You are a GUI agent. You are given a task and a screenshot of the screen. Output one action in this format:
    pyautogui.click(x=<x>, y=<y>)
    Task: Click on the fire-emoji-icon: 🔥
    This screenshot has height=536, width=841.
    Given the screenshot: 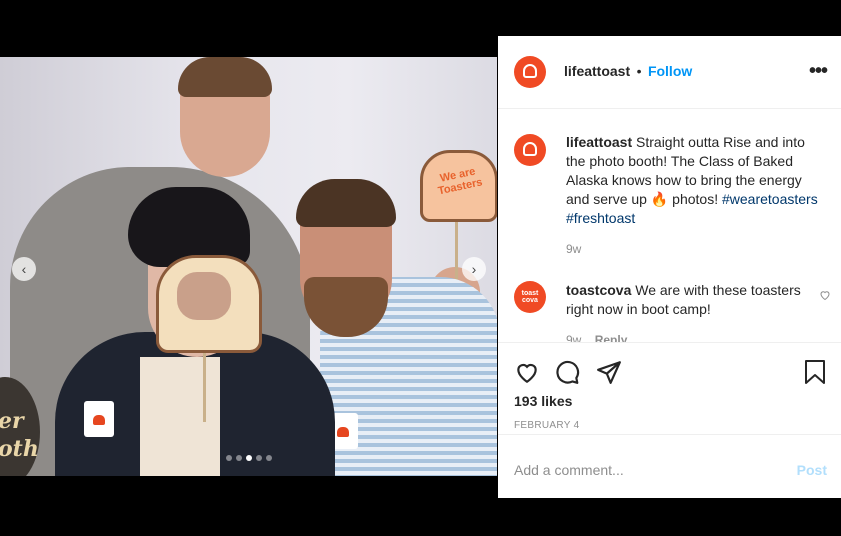 What is the action you would take?
    pyautogui.click(x=659, y=199)
    